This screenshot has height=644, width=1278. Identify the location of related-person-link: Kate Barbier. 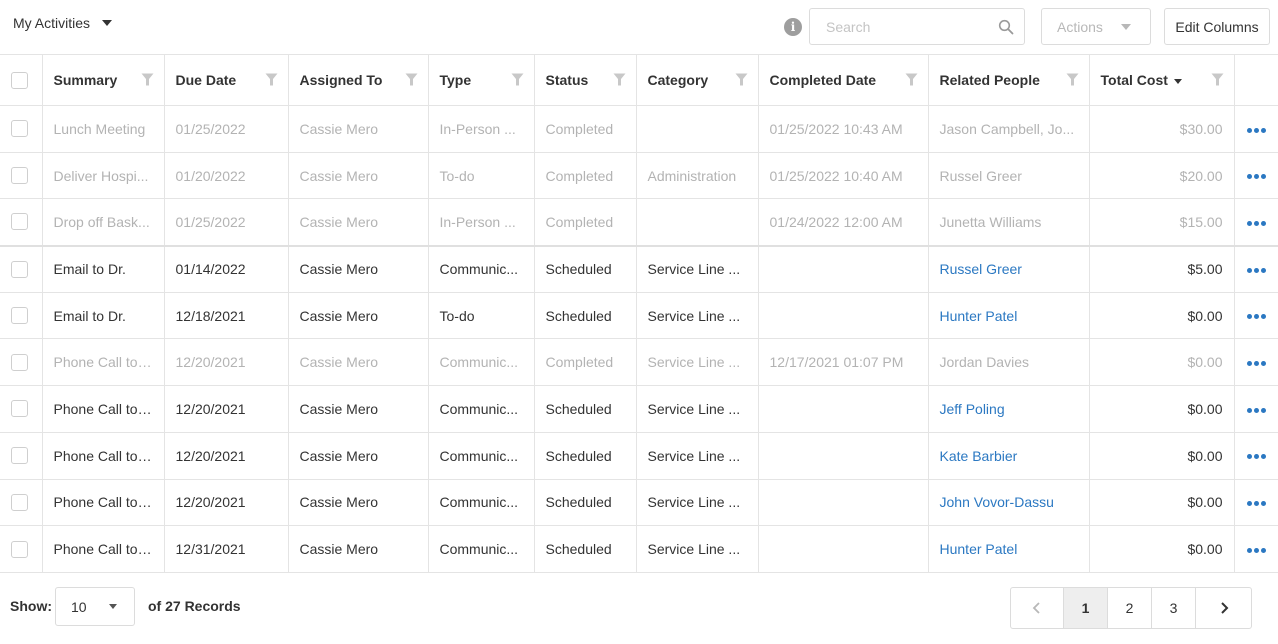
(979, 456).